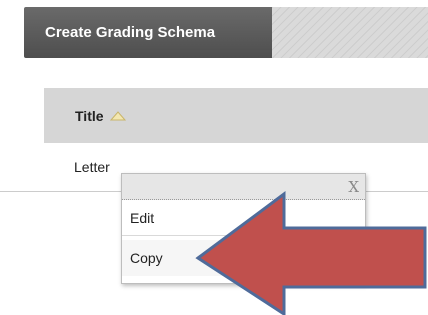 The height and width of the screenshot is (315, 428). I want to click on row-divider, so click(22, 191).